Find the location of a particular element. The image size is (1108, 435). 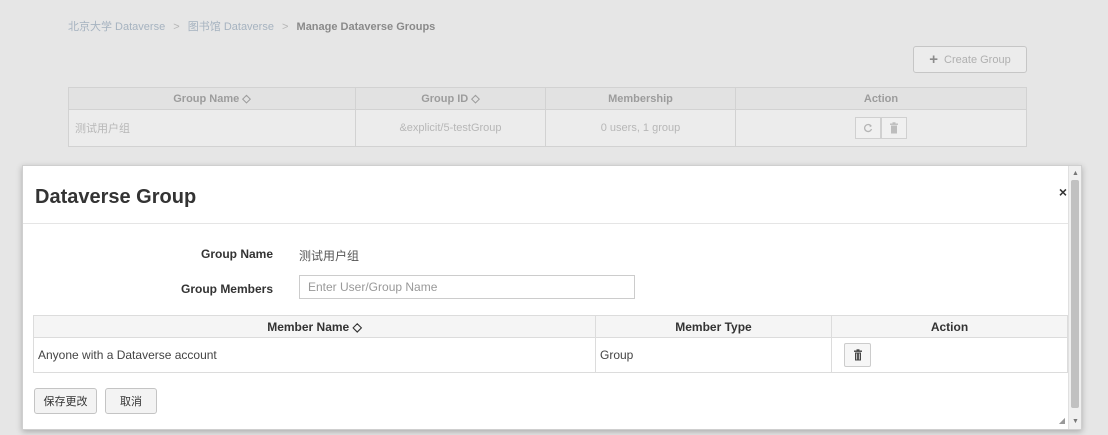

edit-group-button is located at coordinates (868, 128).